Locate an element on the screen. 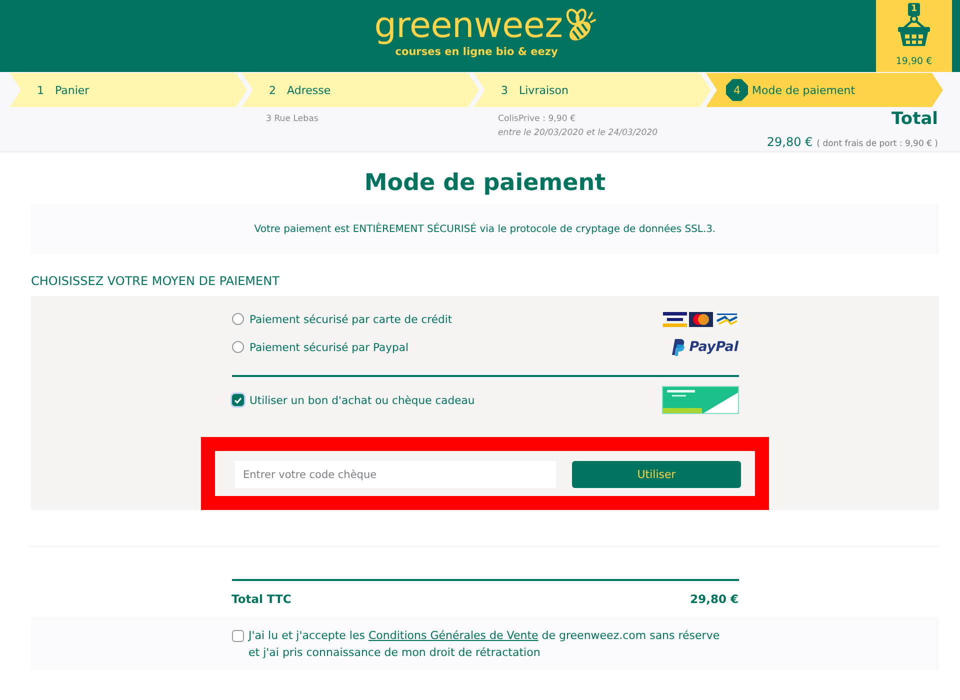  terms-link: Conditions Générales de Vente is located at coordinates (453, 635).